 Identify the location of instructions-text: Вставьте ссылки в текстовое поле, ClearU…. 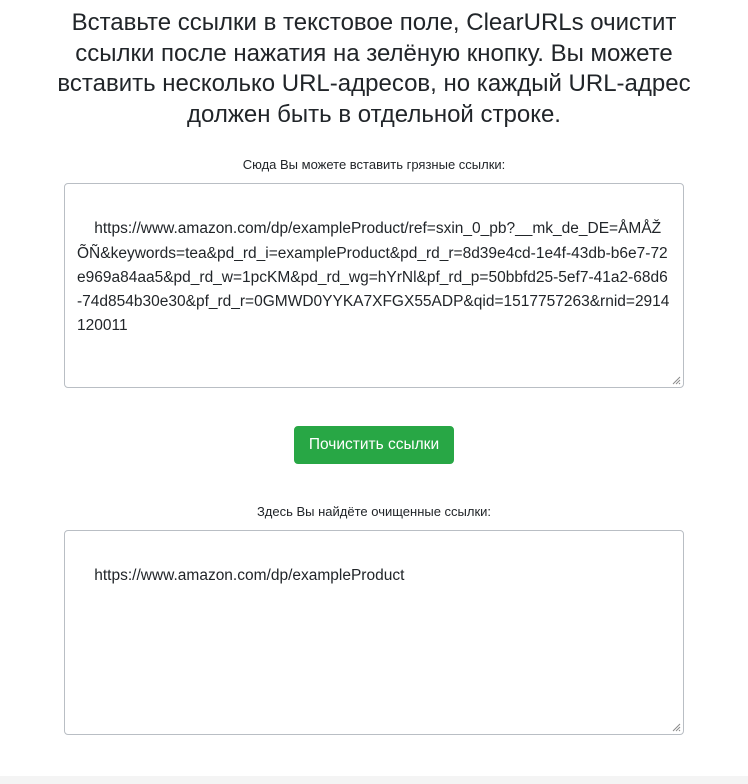
(374, 68).